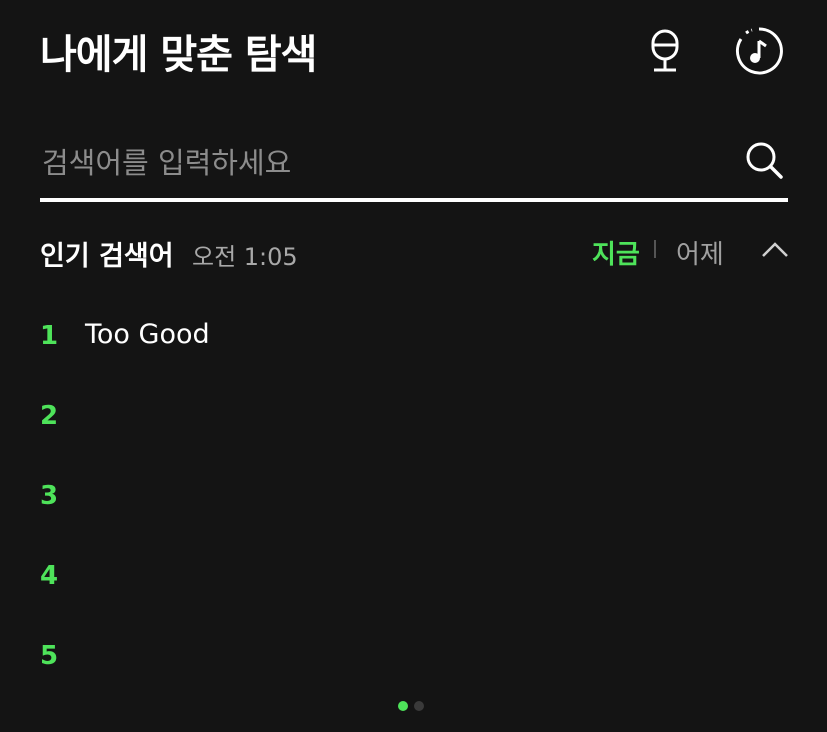 This screenshot has height=732, width=827. What do you see at coordinates (49, 416) in the screenshot?
I see `rank-number: 2` at bounding box center [49, 416].